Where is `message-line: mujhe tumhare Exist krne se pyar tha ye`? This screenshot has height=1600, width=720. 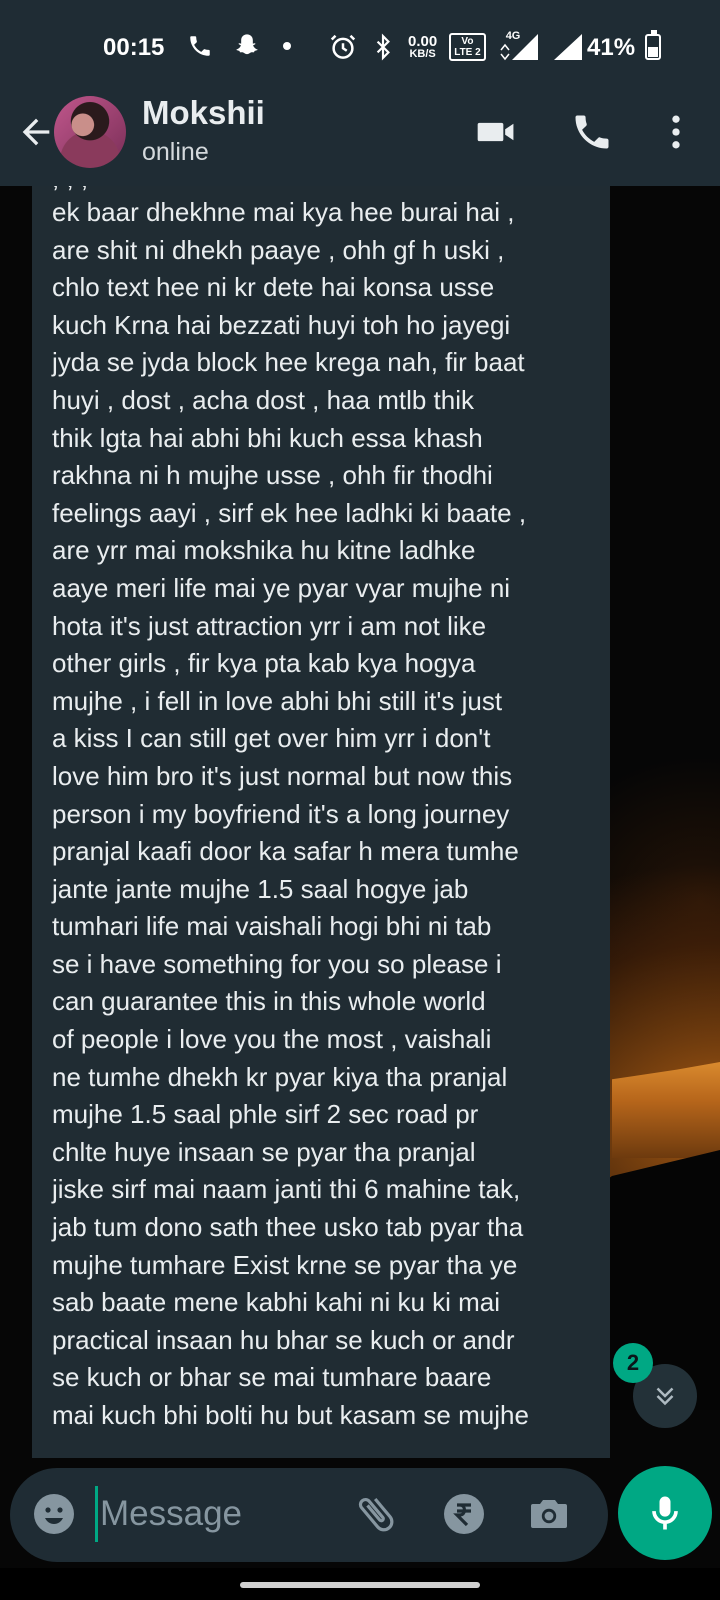
message-line: mujhe tumhare Exist krne se pyar tha ye is located at coordinates (285, 1264).